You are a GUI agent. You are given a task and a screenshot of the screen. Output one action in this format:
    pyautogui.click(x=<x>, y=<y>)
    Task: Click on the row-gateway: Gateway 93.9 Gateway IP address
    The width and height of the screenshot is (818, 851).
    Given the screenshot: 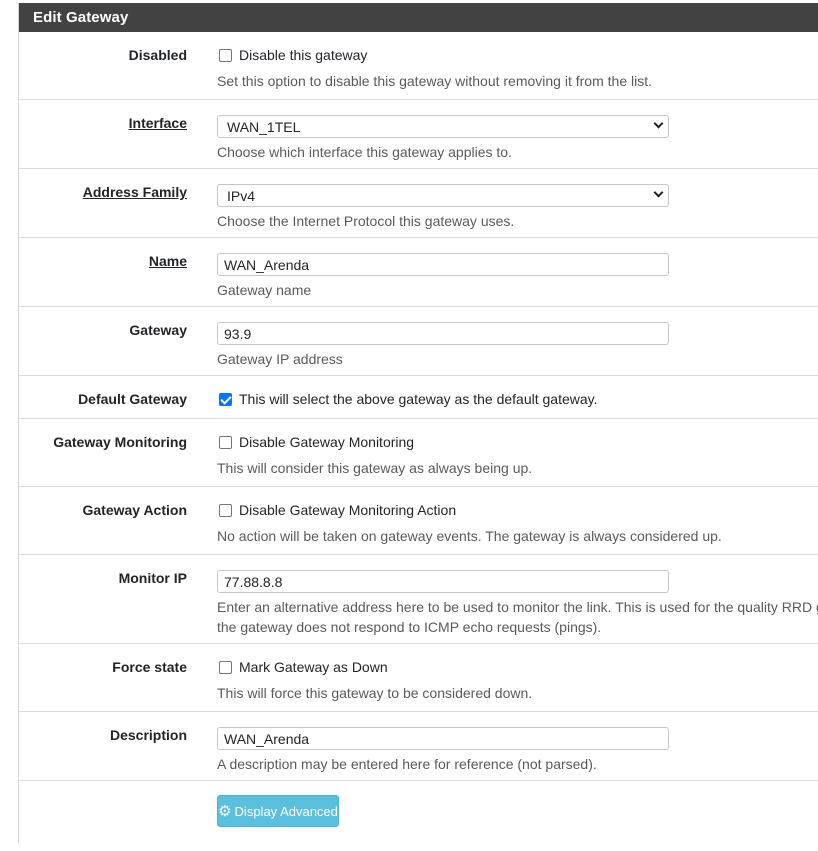 What is the action you would take?
    pyautogui.click(x=418, y=341)
    